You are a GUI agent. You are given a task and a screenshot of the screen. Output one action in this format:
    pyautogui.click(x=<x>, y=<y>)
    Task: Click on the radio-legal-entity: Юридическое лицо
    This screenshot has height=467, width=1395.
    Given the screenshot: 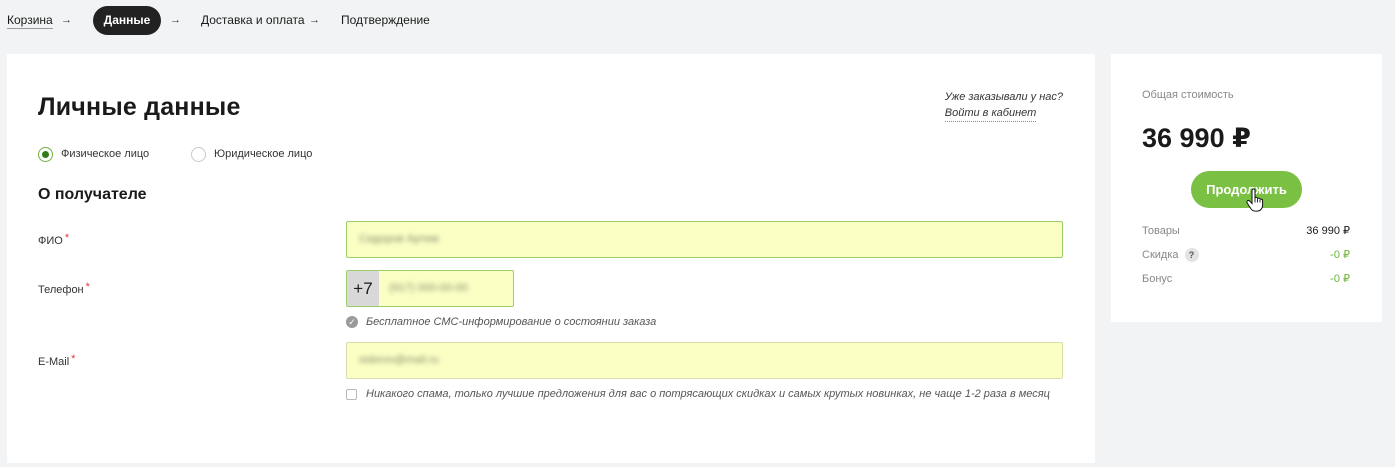 What is the action you would take?
    pyautogui.click(x=251, y=154)
    